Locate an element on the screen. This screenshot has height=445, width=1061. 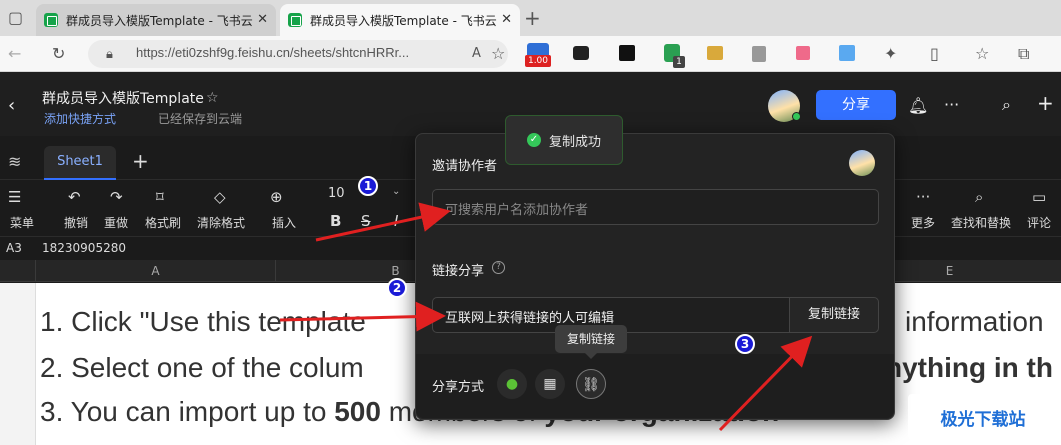
watermark-text: 极光下载站 is located at coordinates (983, 419).